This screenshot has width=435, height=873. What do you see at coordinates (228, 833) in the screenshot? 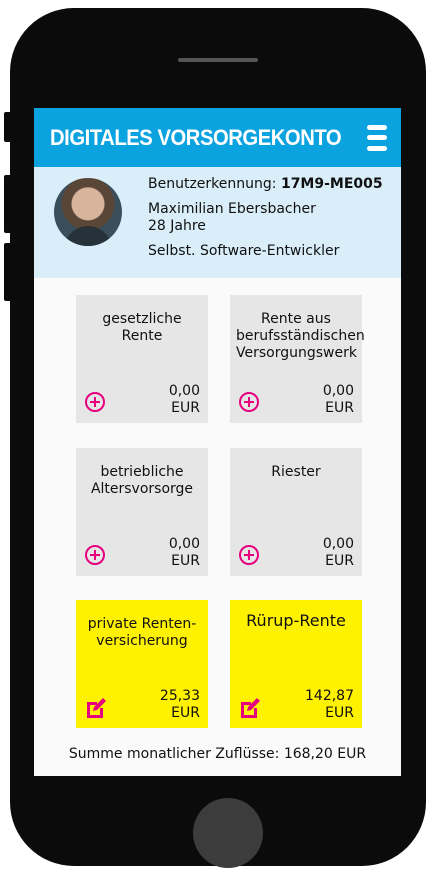
I see `home-button` at bounding box center [228, 833].